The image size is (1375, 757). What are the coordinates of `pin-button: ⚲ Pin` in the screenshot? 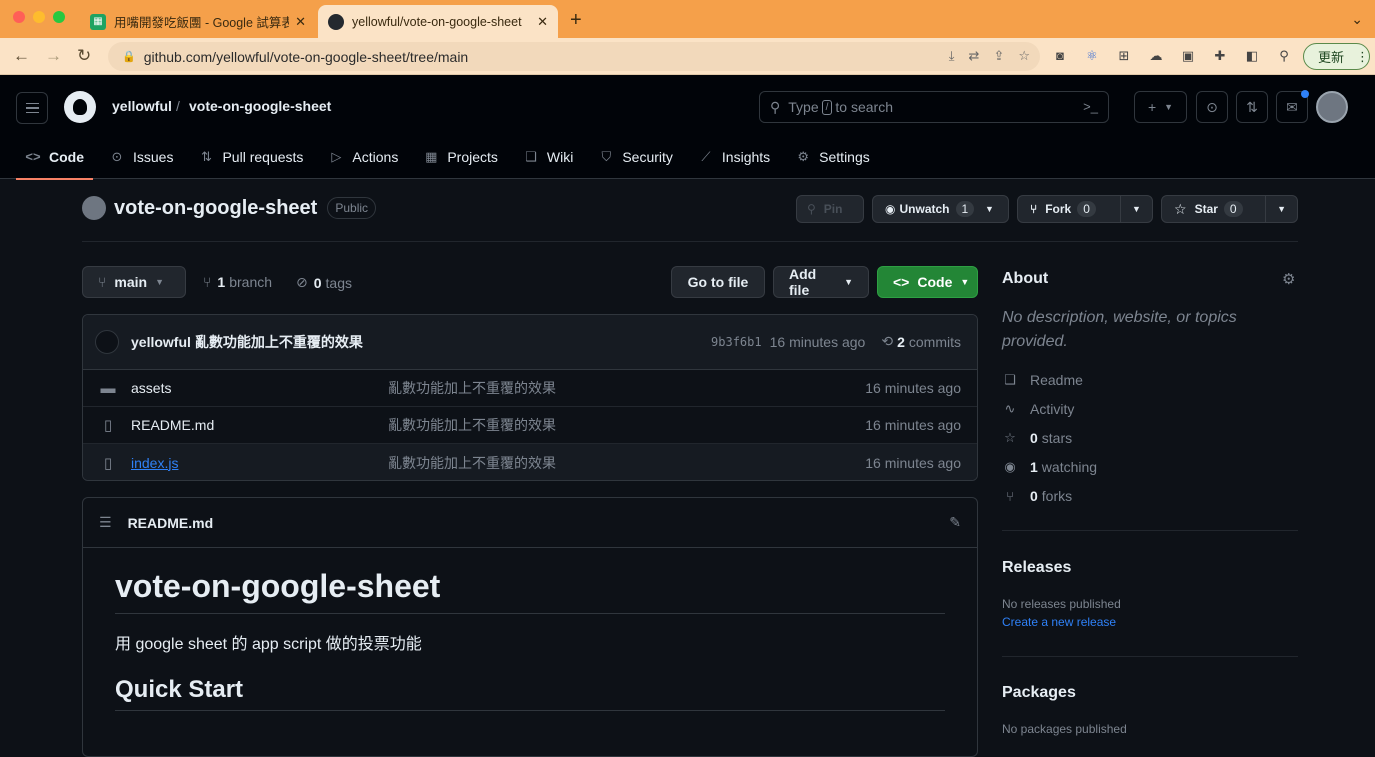 It's located at (830, 209).